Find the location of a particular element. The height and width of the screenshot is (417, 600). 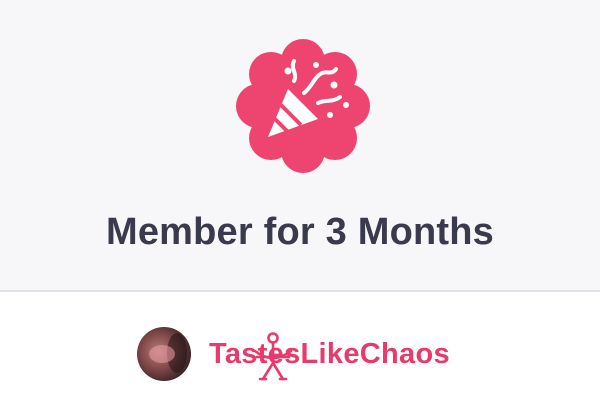

milestone-title: Member for 3 Months is located at coordinates (300, 232).